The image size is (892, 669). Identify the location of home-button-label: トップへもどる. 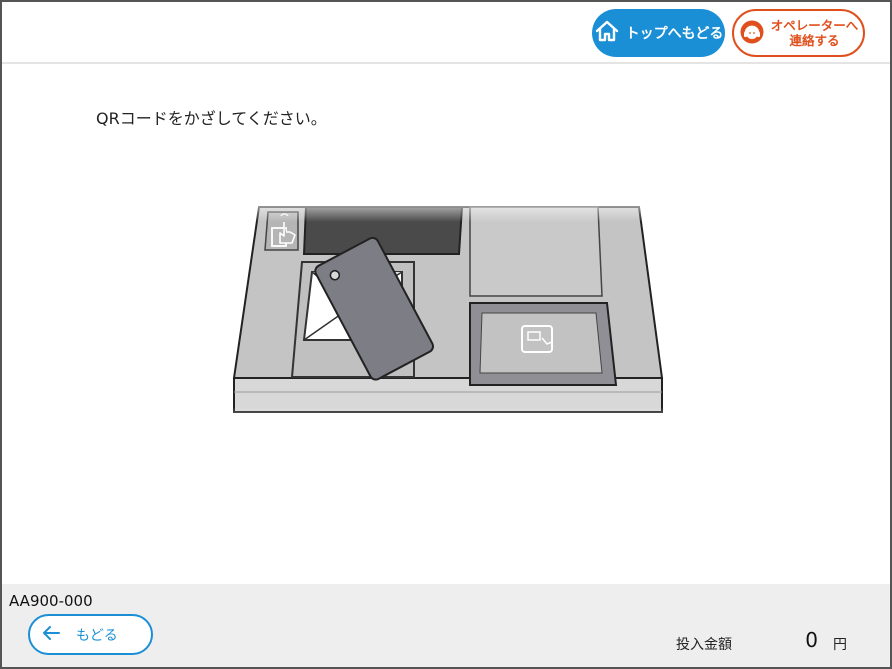
(674, 34).